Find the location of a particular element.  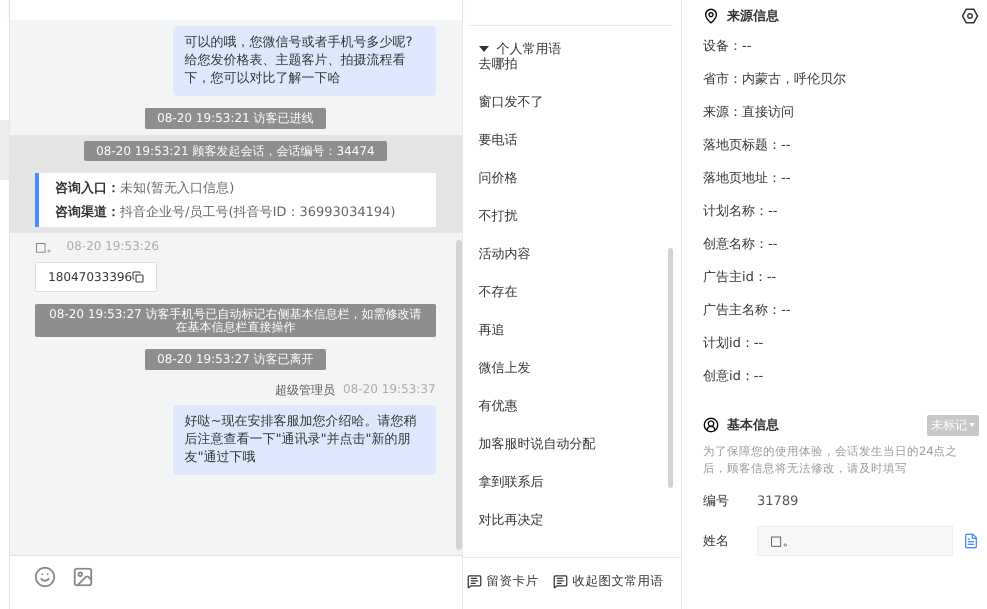

document-icon is located at coordinates (971, 541).